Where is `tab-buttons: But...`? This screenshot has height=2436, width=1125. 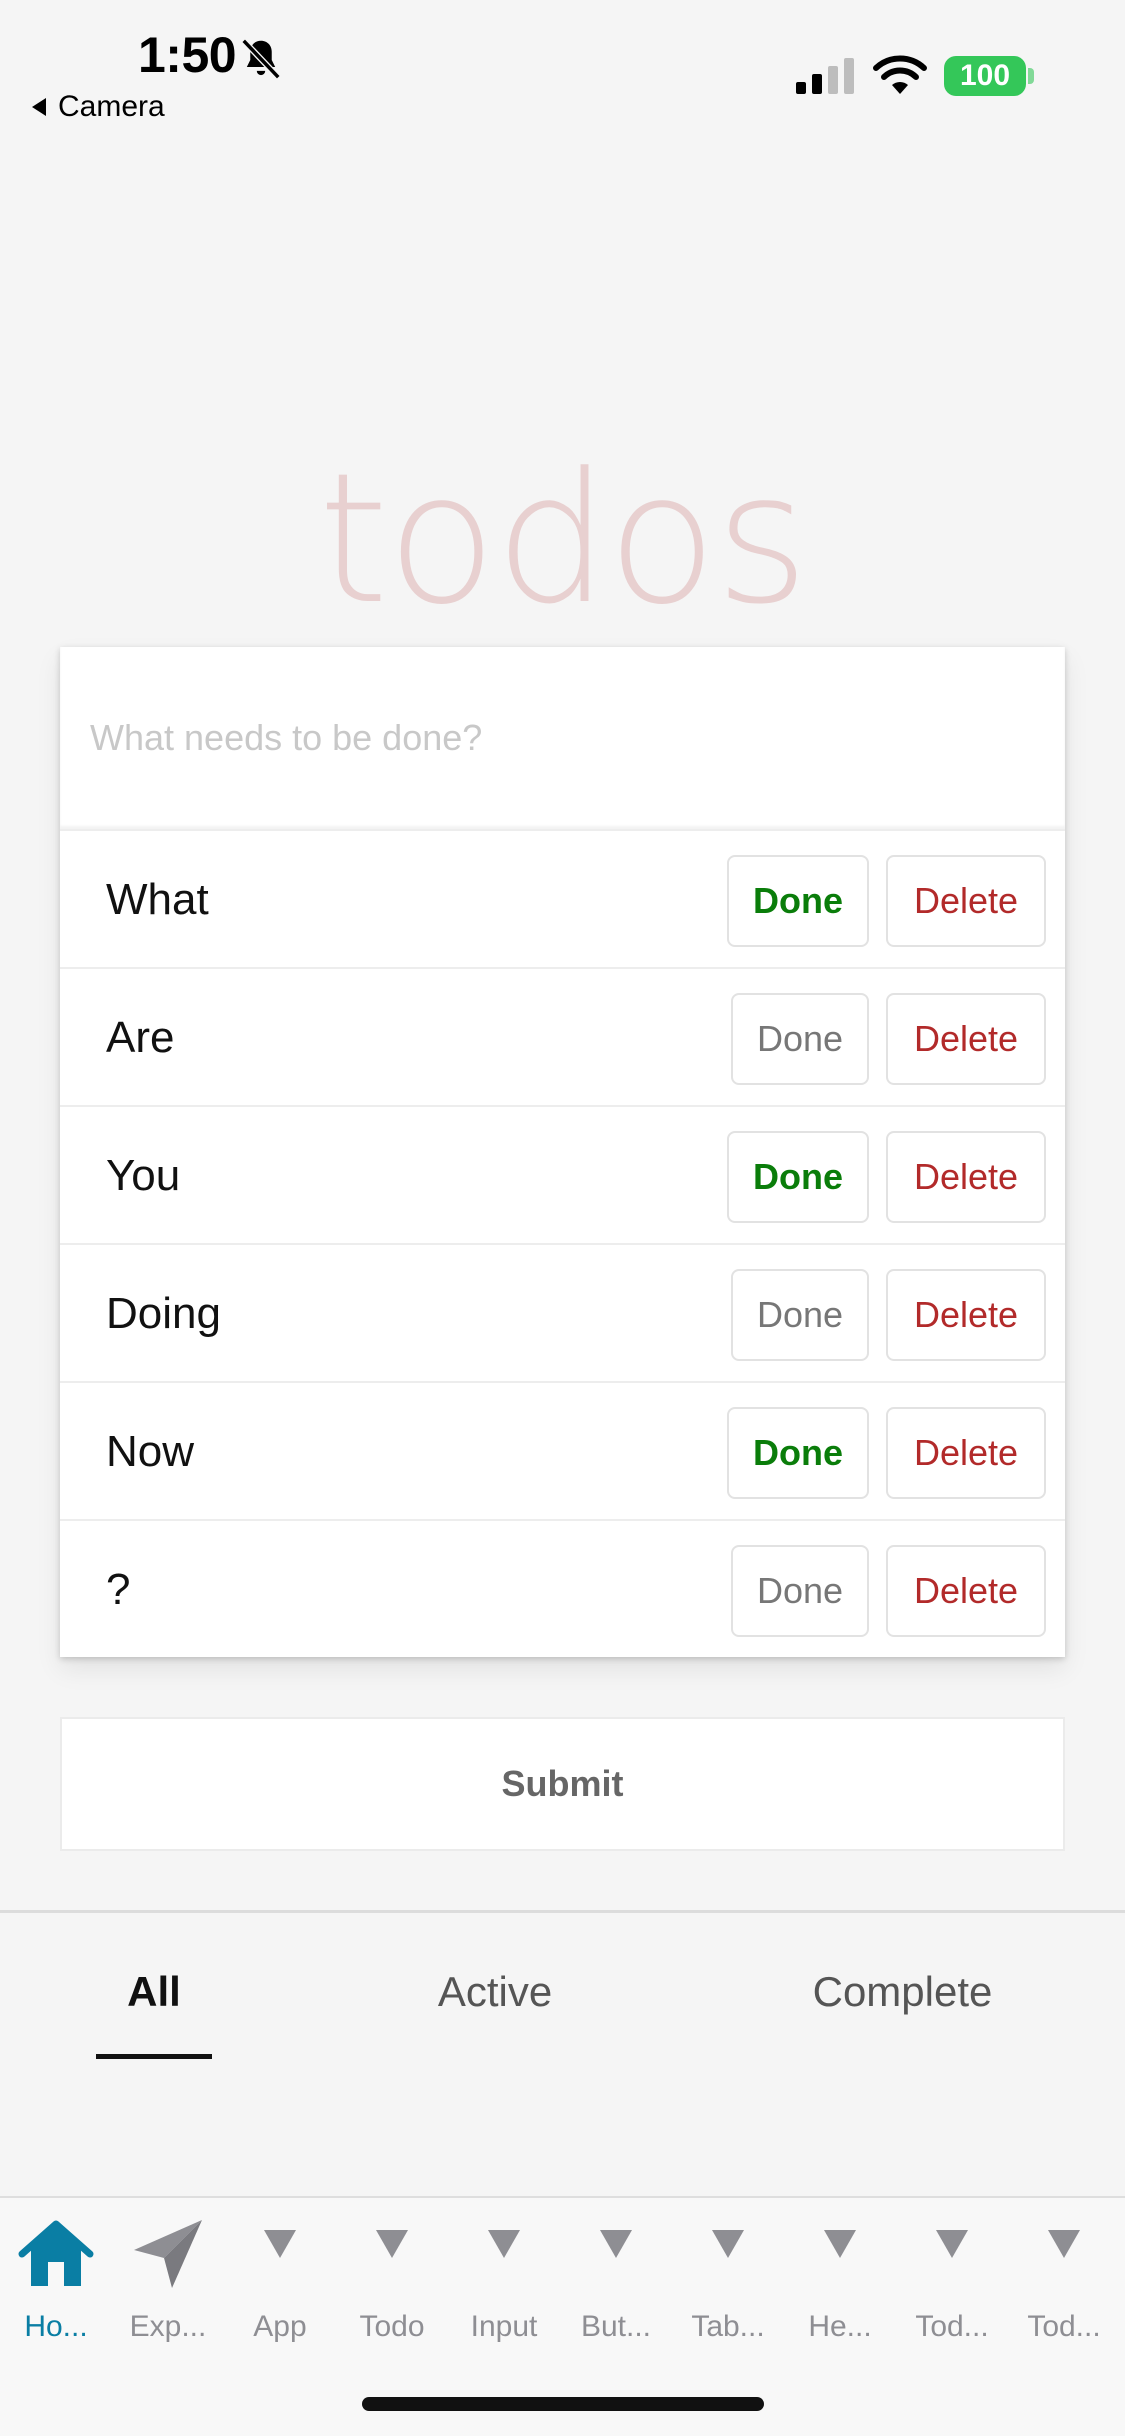
tab-buttons: But... is located at coordinates (616, 2280).